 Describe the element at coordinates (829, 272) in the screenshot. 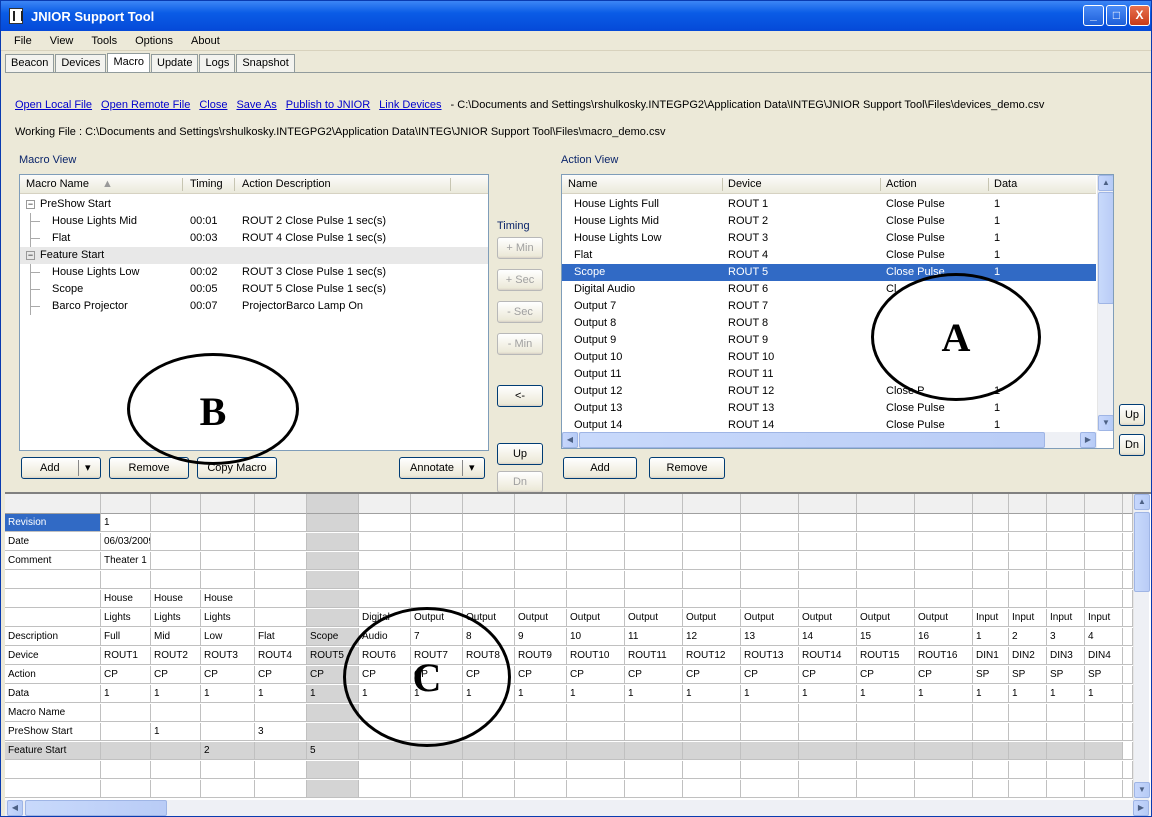

I see `action-row: Scope ROUT 5 Close Pulse 1` at that location.